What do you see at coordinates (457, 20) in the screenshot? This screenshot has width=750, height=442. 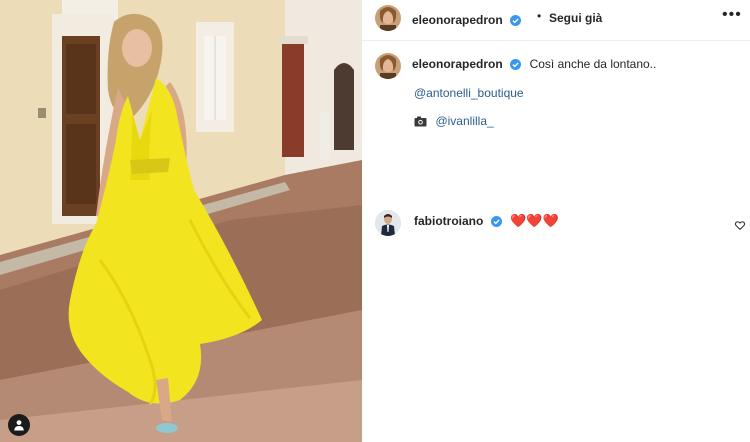 I see `author-username: eleonorapedron` at bounding box center [457, 20].